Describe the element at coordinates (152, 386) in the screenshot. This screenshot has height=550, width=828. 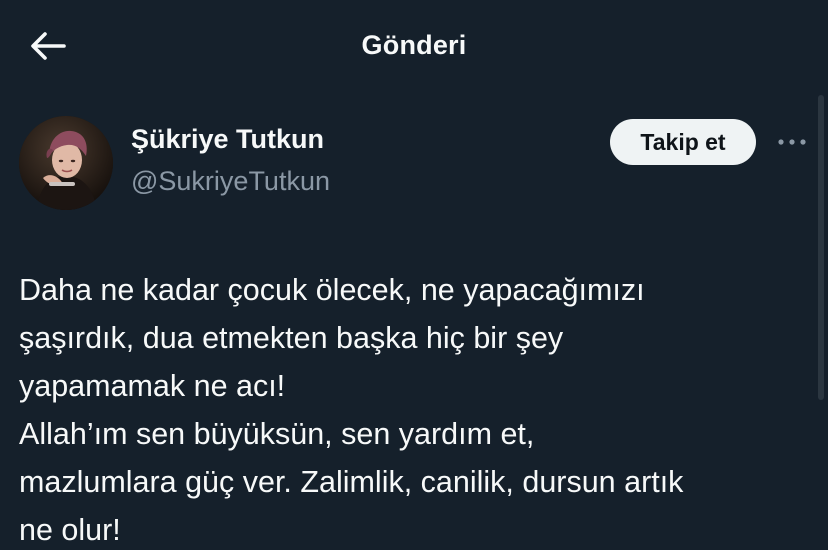
I see `tweet-text-line: yapamamak ne acı!` at that location.